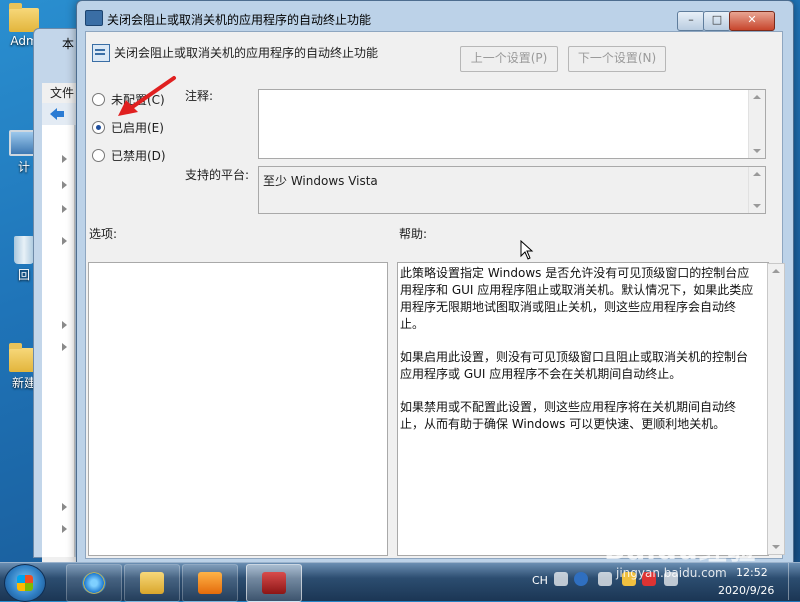 This screenshot has height=602, width=800. What do you see at coordinates (512, 124) in the screenshot?
I see `comment-textarea` at bounding box center [512, 124].